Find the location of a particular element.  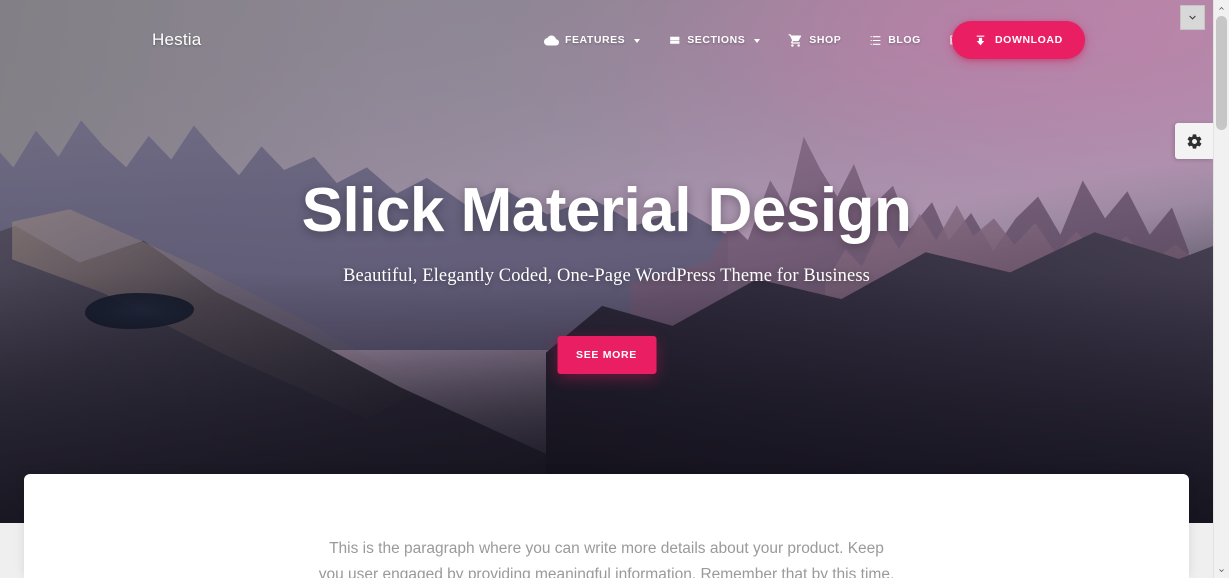

vertical-scrollbar is located at coordinates (1221, 289).